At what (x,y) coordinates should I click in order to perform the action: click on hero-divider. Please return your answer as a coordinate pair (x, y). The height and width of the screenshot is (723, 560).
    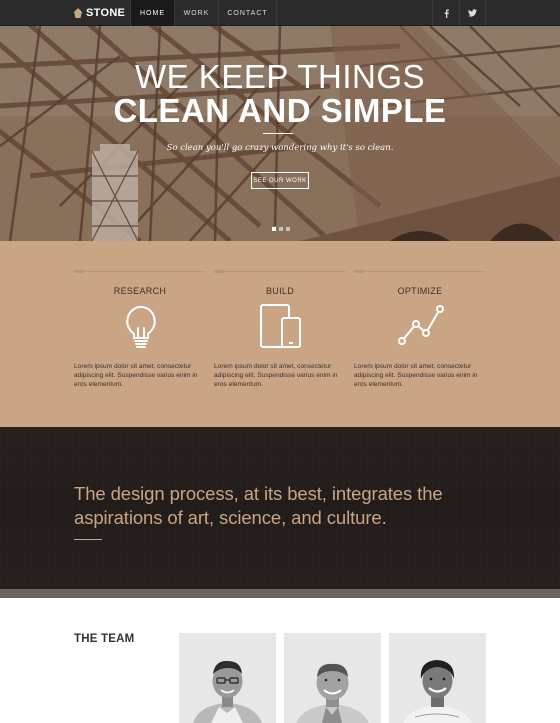
    Looking at the image, I should click on (278, 133).